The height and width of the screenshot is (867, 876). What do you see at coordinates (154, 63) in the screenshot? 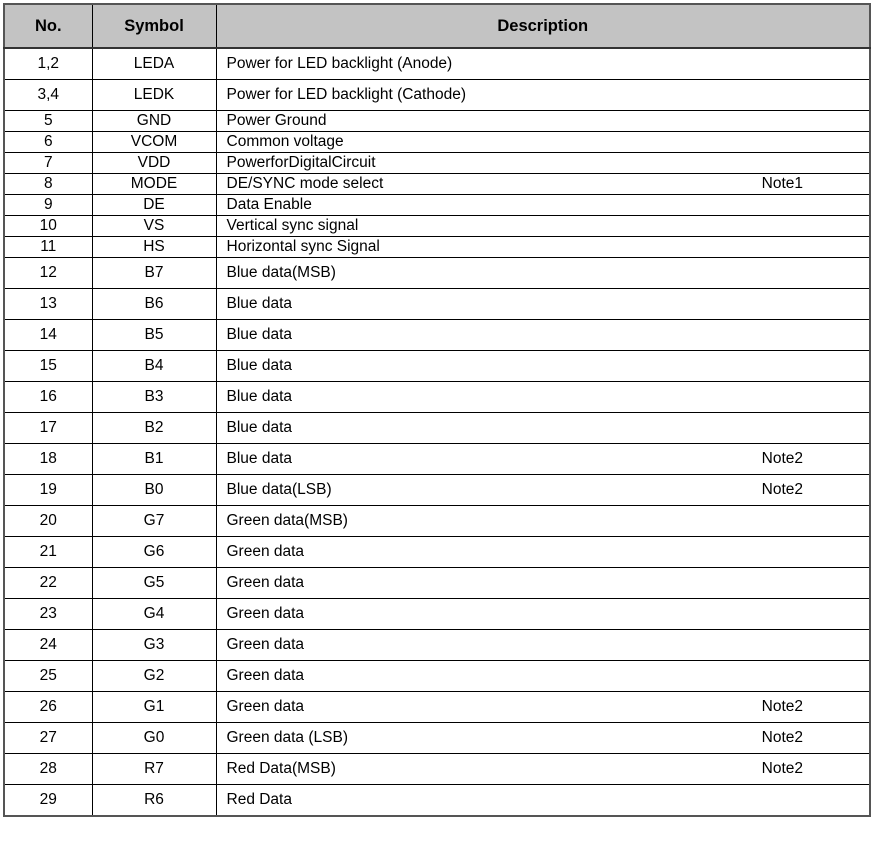
I see `cell-symbol: LEDA` at bounding box center [154, 63].